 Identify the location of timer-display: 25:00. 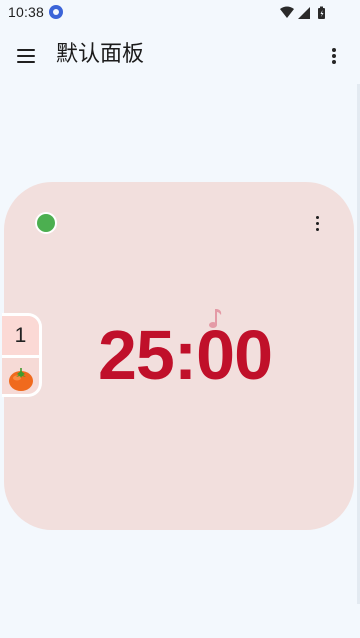
(185, 355).